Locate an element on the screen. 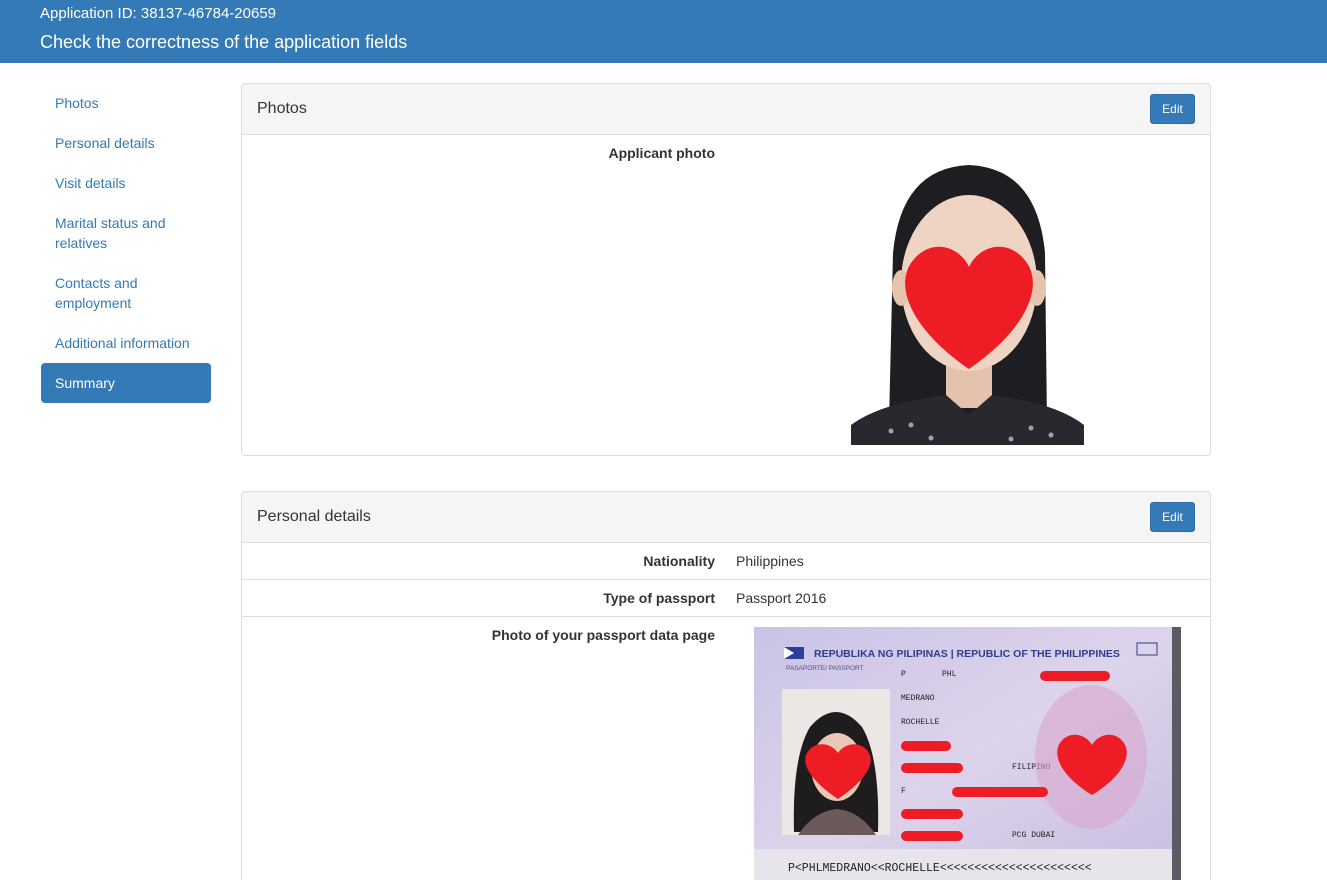  personal-details-panel-heading: Personal details Edit is located at coordinates (726, 517).